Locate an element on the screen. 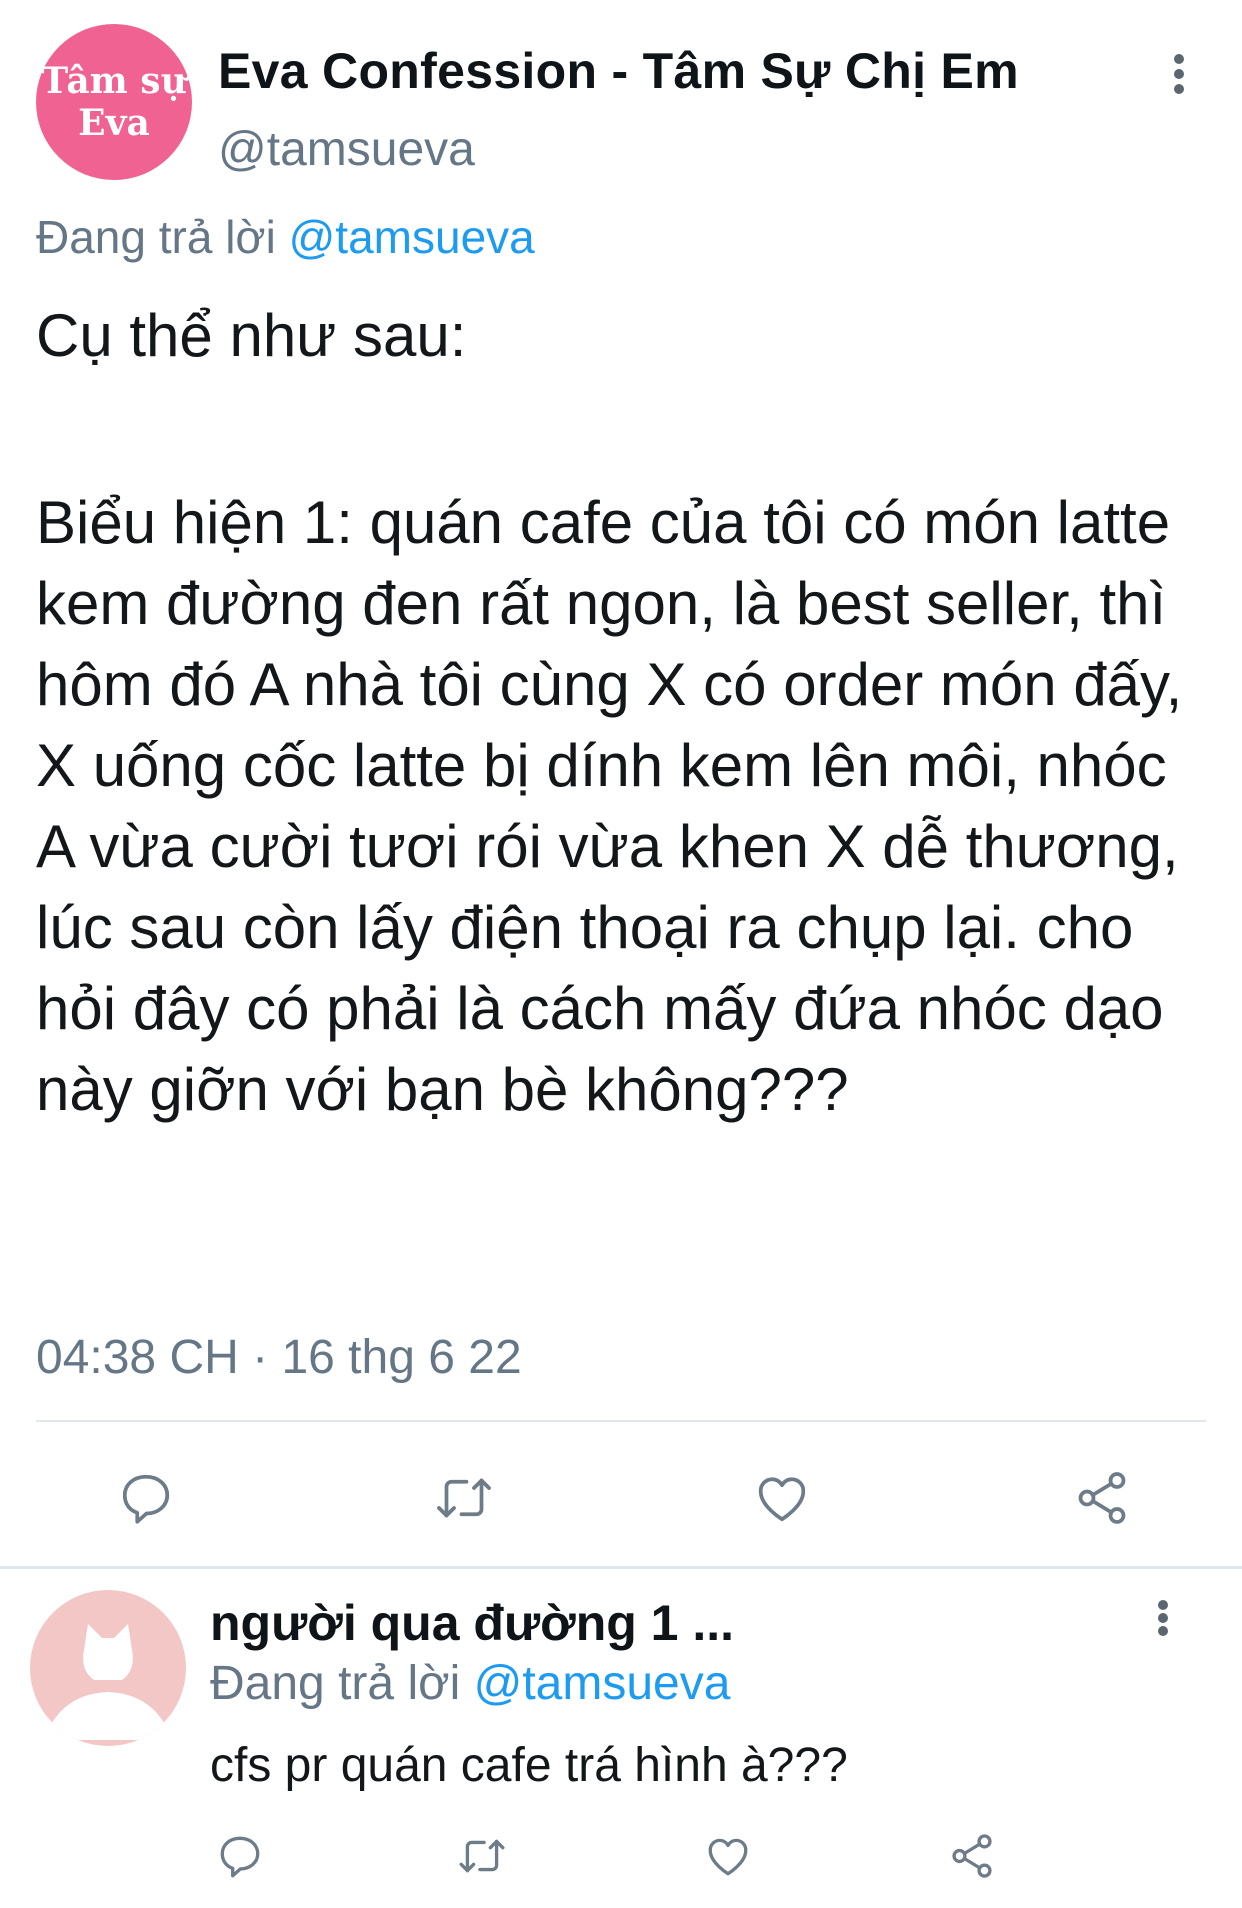 This screenshot has height=1908, width=1242. replying-prefix: Đang trả lời is located at coordinates (156, 237).